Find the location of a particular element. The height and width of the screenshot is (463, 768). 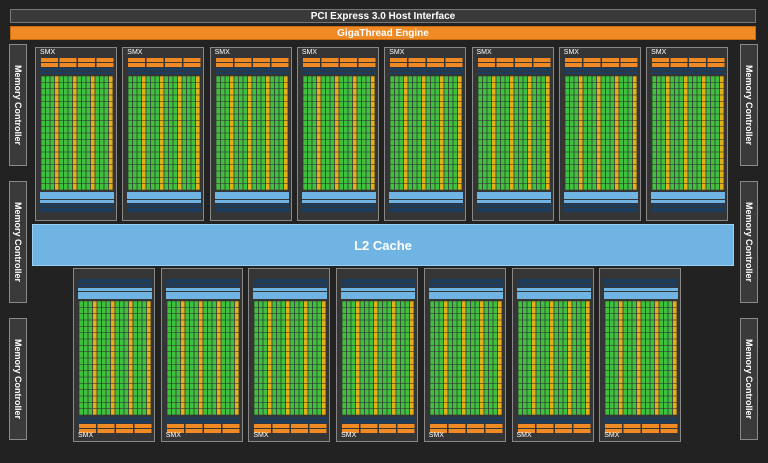

smx-internals is located at coordinates (688, 135).